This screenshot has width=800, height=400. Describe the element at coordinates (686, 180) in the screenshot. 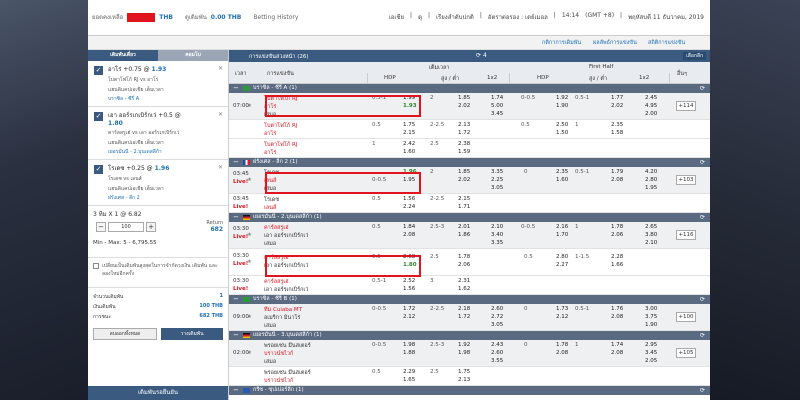

I see `more-markets-button: +103` at that location.